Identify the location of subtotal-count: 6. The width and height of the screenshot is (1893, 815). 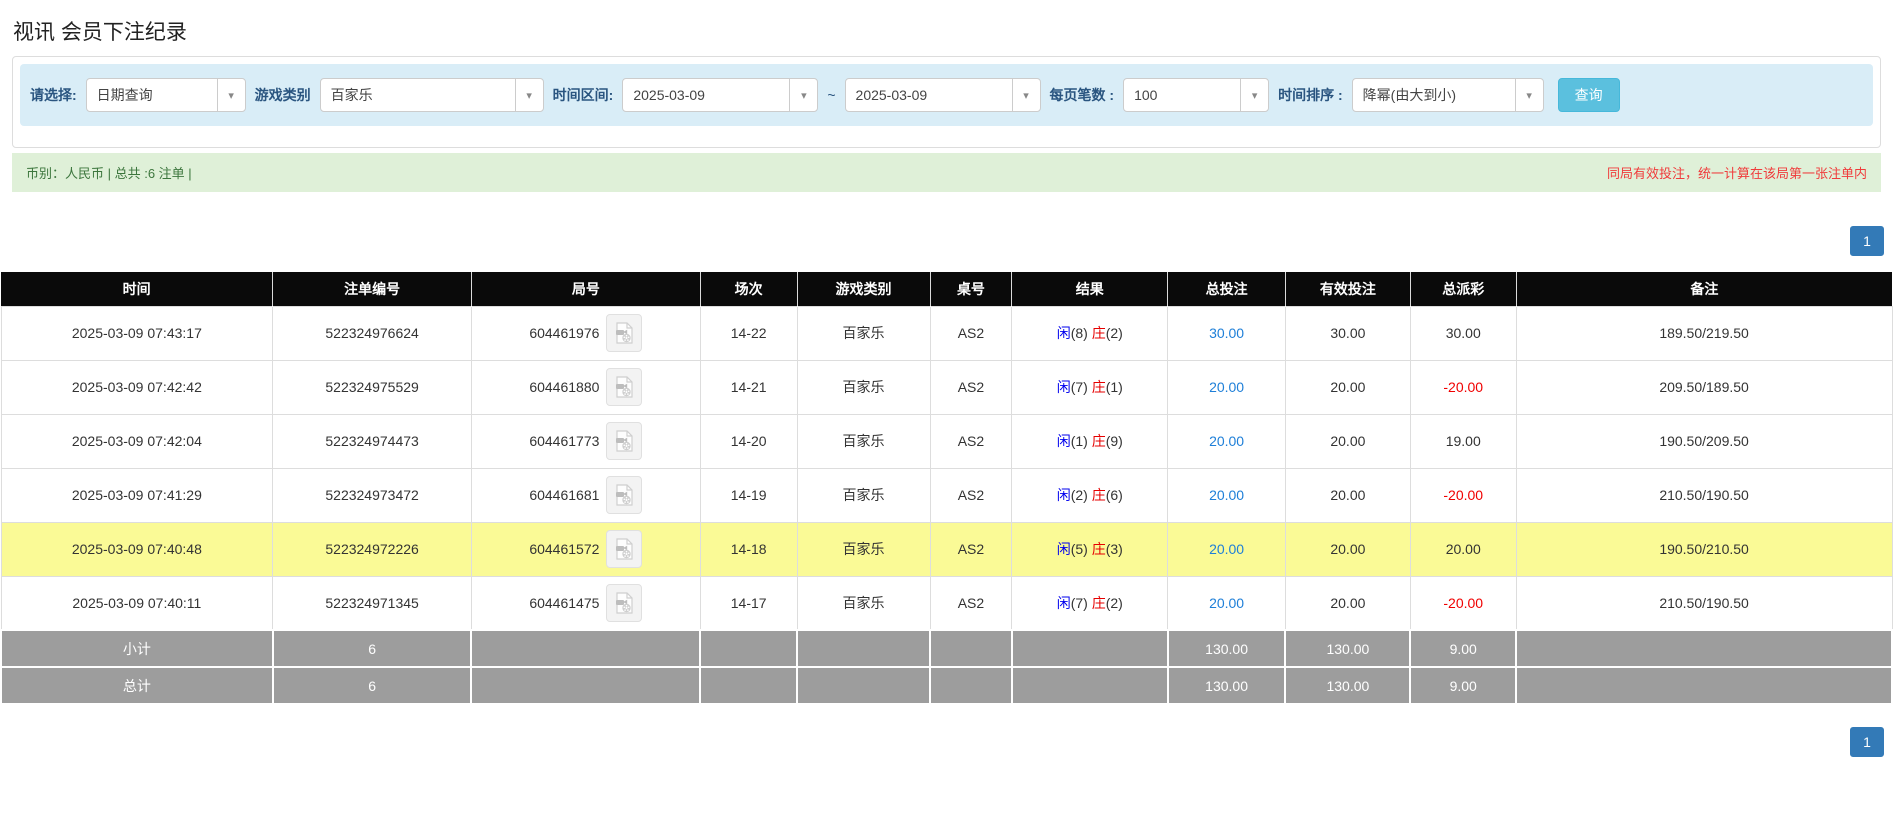
(372, 648).